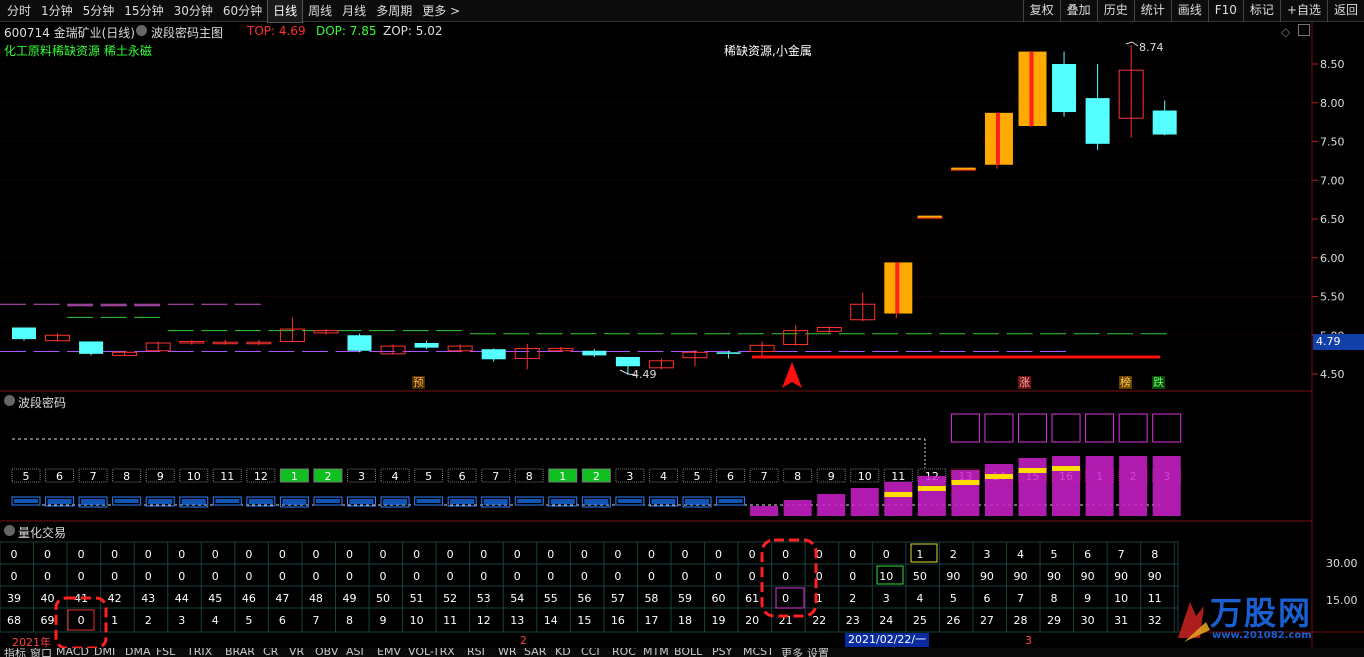 The image size is (1364, 657). What do you see at coordinates (395, 476) in the screenshot?
I see `wave-count-label: 4` at bounding box center [395, 476].